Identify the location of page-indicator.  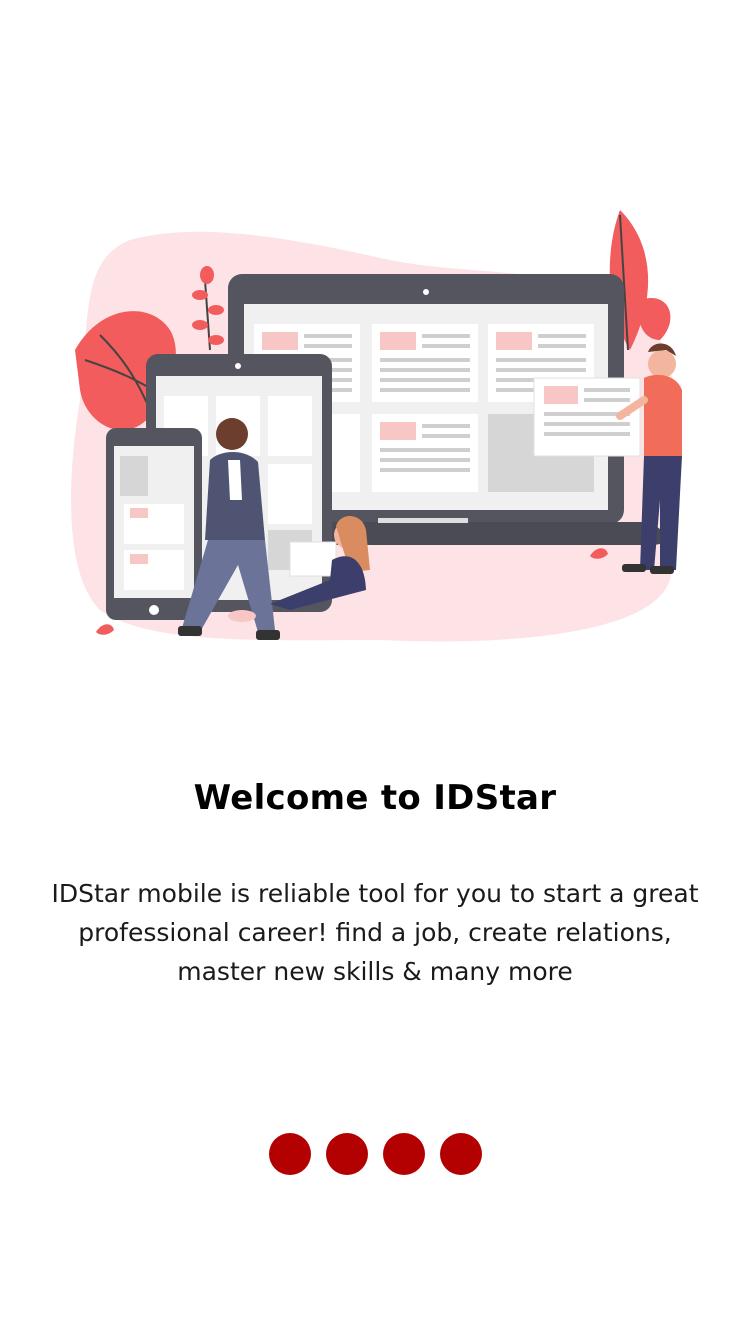
(375, 1155).